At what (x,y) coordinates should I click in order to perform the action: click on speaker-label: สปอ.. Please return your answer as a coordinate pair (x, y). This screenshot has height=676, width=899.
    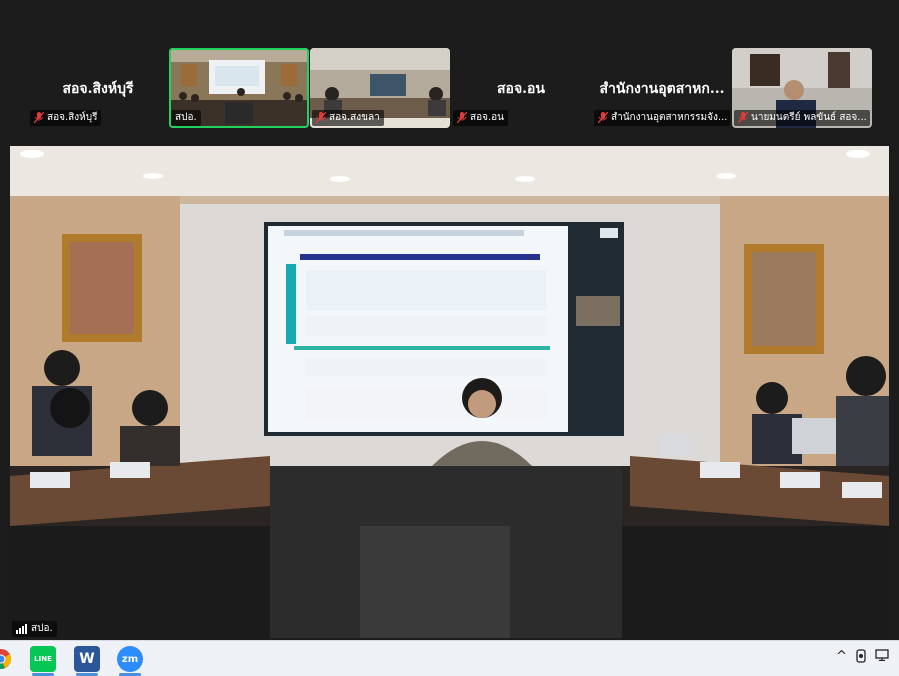
    Looking at the image, I should click on (34, 629).